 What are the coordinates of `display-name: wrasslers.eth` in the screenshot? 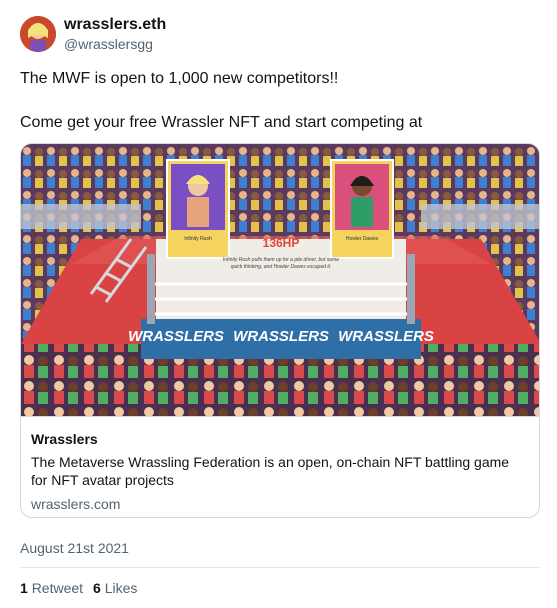 It's located at (115, 25).